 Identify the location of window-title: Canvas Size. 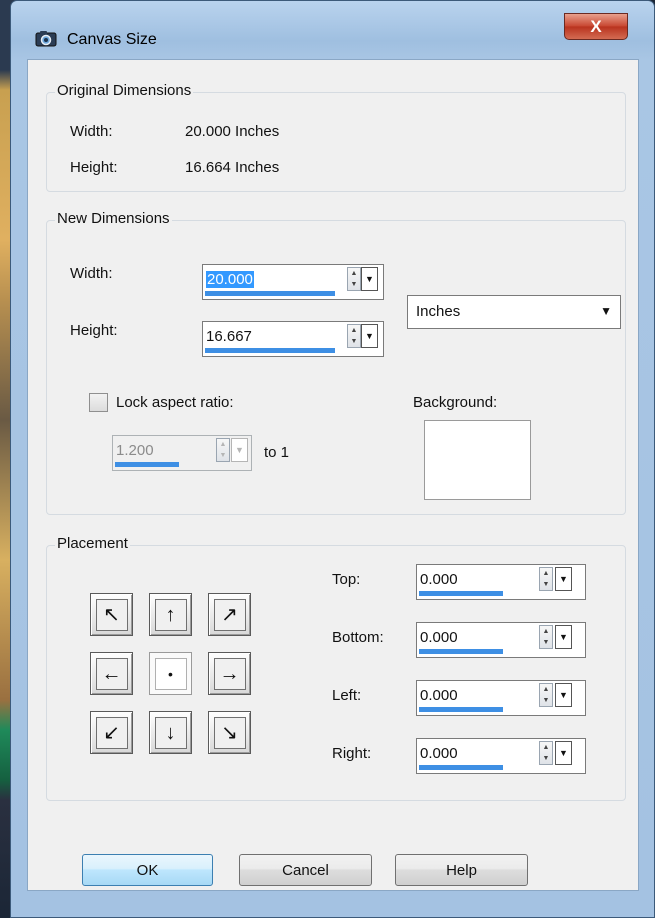
(112, 39).